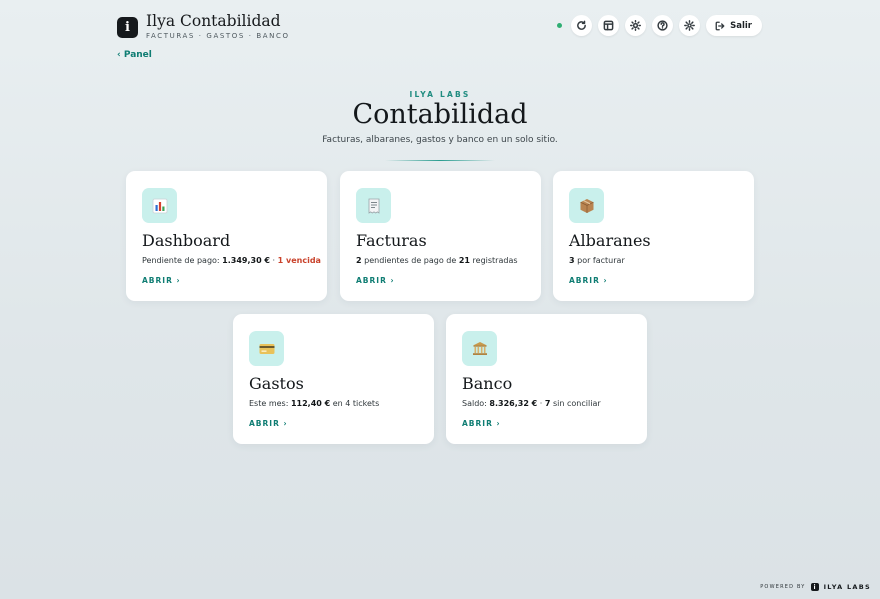  I want to click on desc-text: Pendiente de pago:, so click(182, 260).